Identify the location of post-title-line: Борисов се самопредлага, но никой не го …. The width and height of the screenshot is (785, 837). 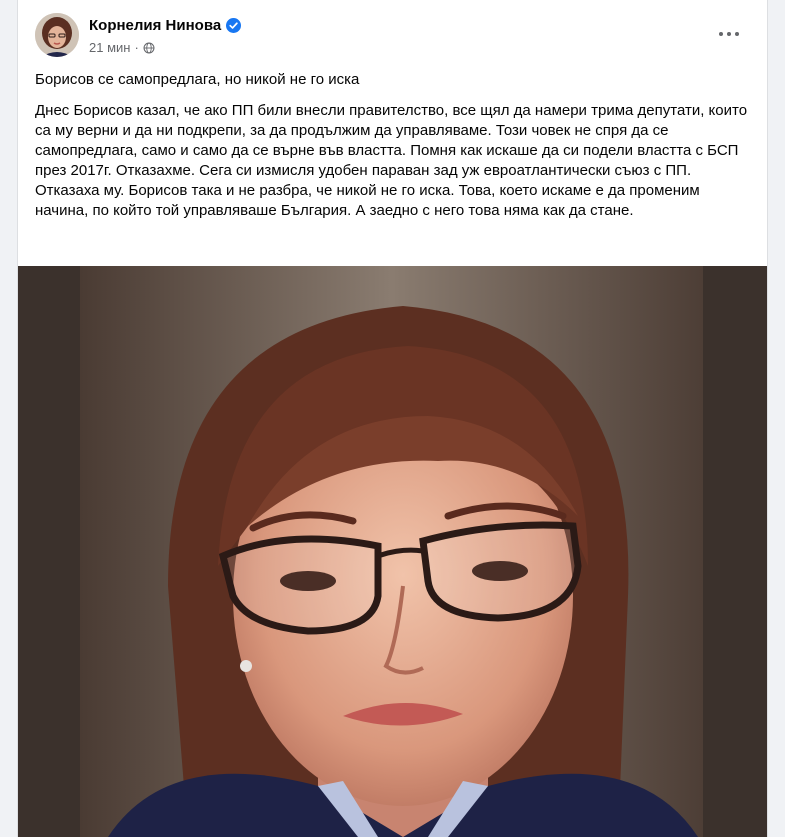
(197, 79).